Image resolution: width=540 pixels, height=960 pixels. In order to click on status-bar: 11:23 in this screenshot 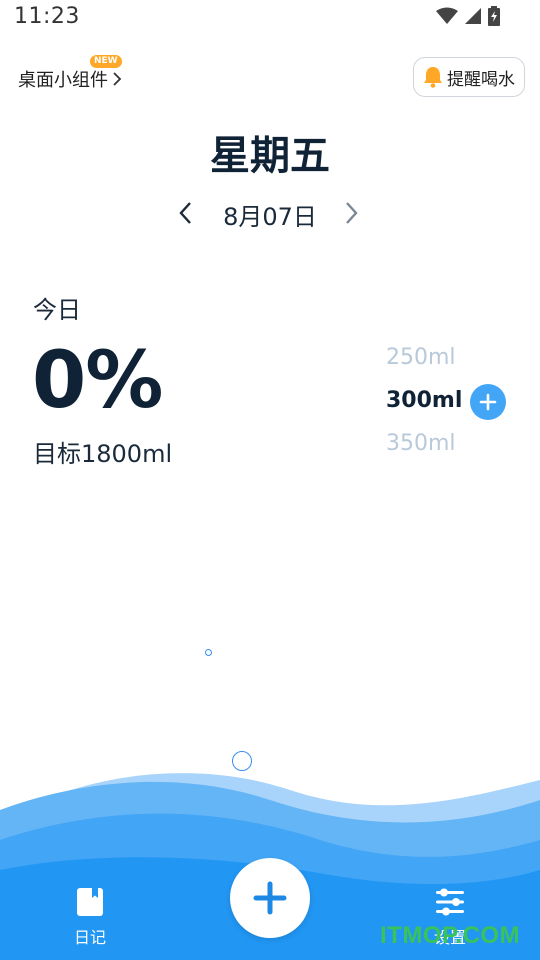, I will do `click(270, 19)`.